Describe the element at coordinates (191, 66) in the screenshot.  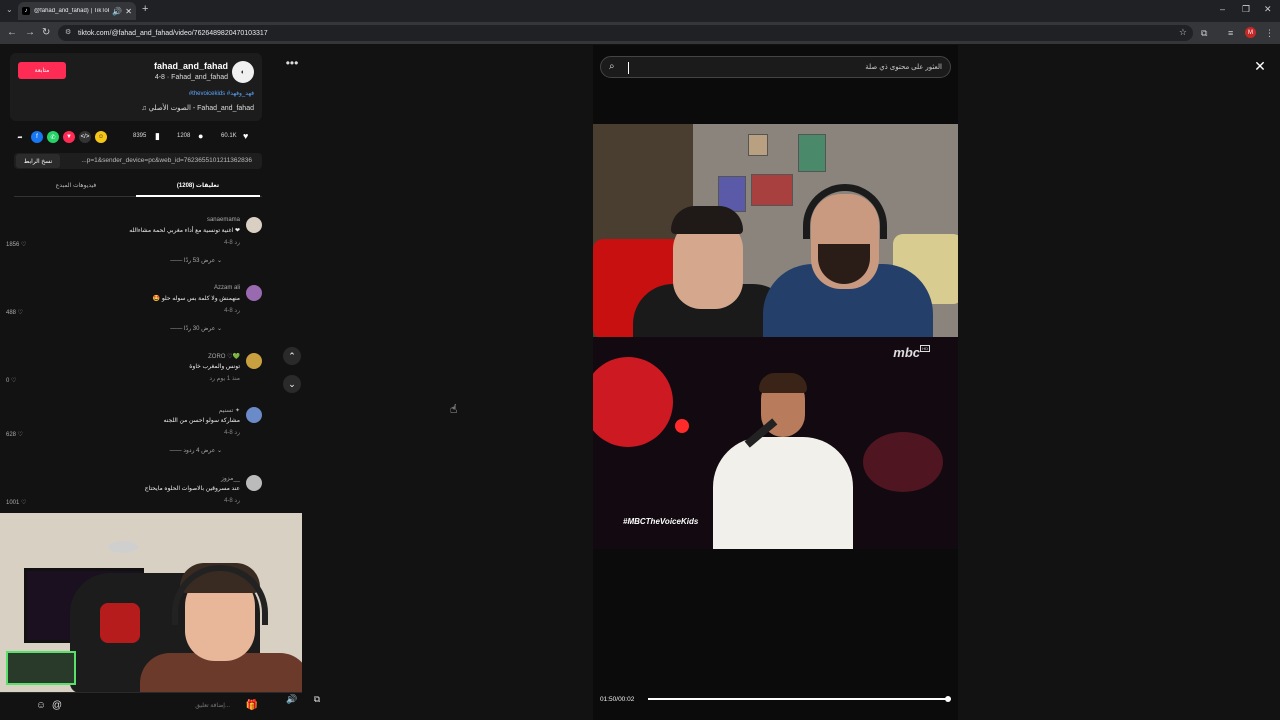
I see `author-name: fahad_and_fahad` at that location.